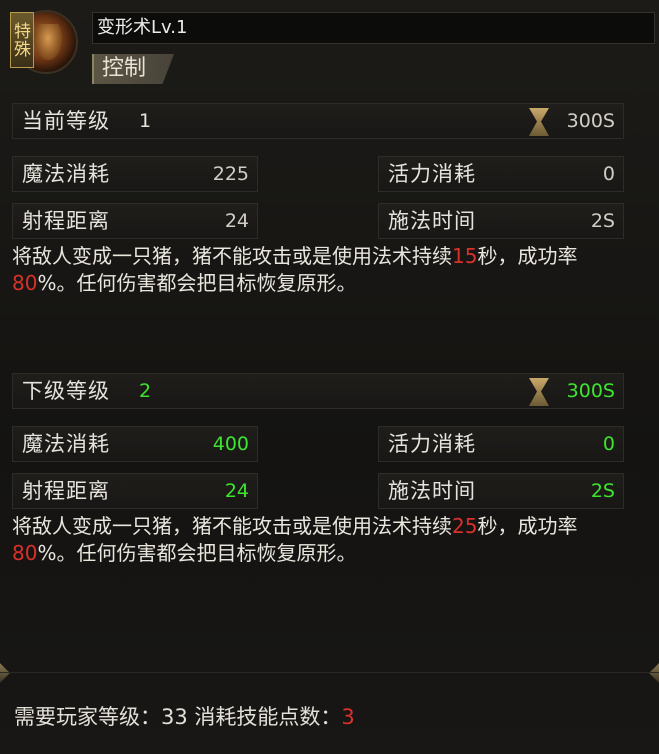 The image size is (659, 754). What do you see at coordinates (465, 526) in the screenshot?
I see `desc-duration: 25` at bounding box center [465, 526].